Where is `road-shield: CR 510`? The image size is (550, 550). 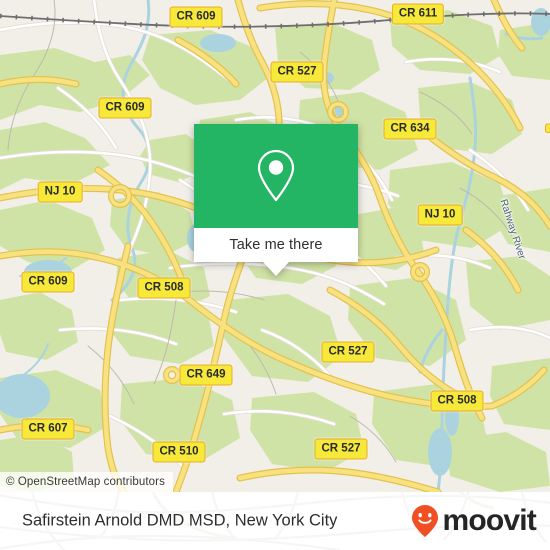
road-shield: CR 510 is located at coordinates (179, 452).